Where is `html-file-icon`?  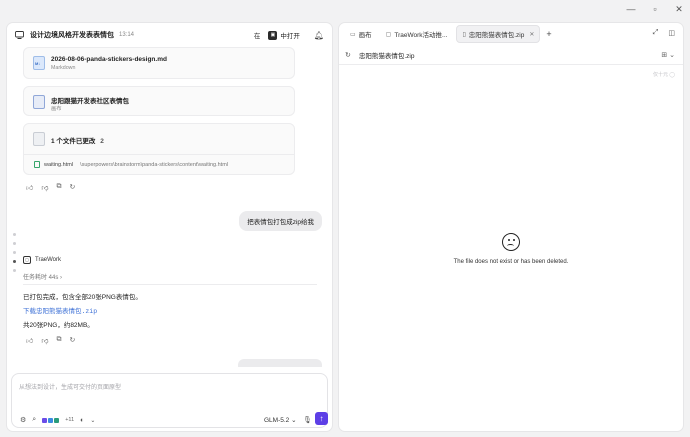
html-file-icon is located at coordinates (37, 164).